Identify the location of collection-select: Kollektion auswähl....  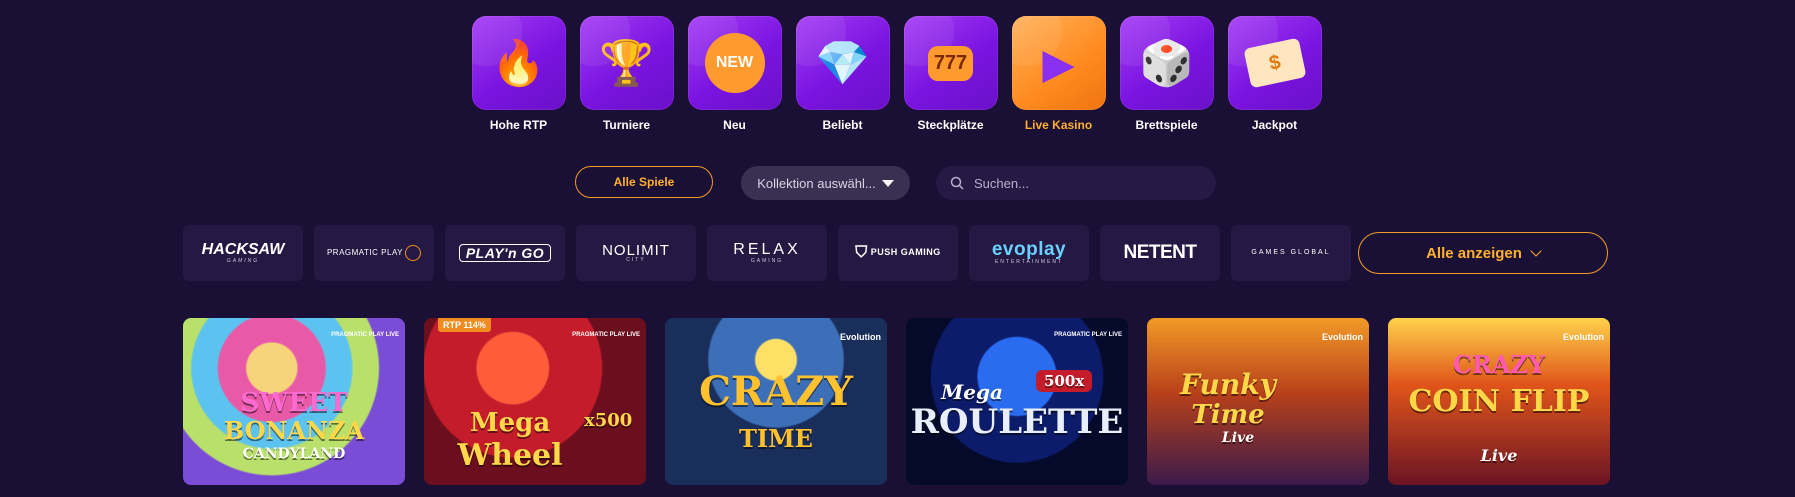
(825, 183).